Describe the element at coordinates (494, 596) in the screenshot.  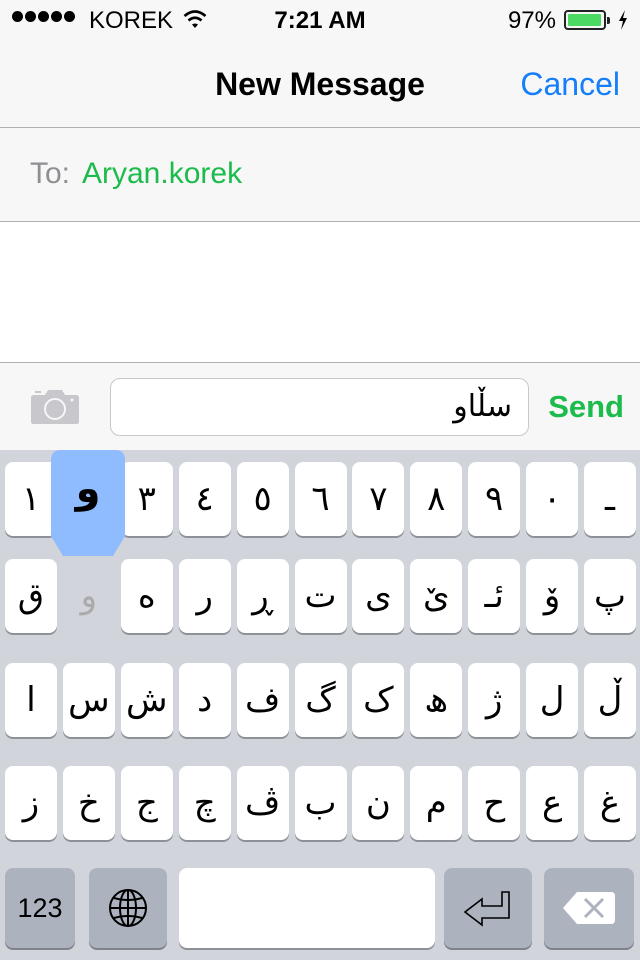
I see `key-row2-9: ئـ` at that location.